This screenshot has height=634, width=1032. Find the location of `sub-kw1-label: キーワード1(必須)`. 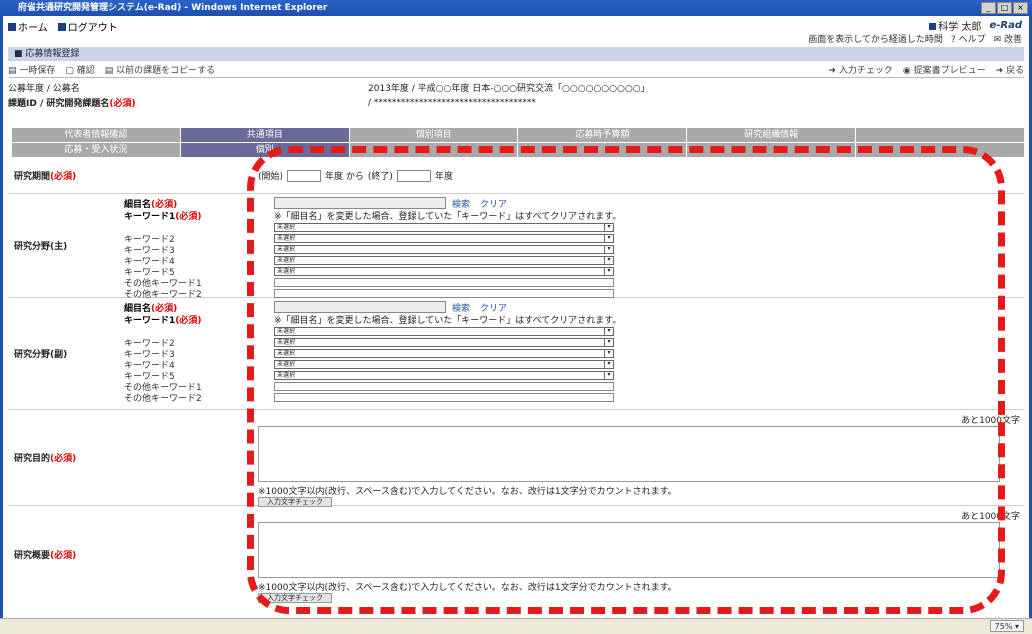

sub-kw1-label: キーワード1(必須) is located at coordinates (163, 321).